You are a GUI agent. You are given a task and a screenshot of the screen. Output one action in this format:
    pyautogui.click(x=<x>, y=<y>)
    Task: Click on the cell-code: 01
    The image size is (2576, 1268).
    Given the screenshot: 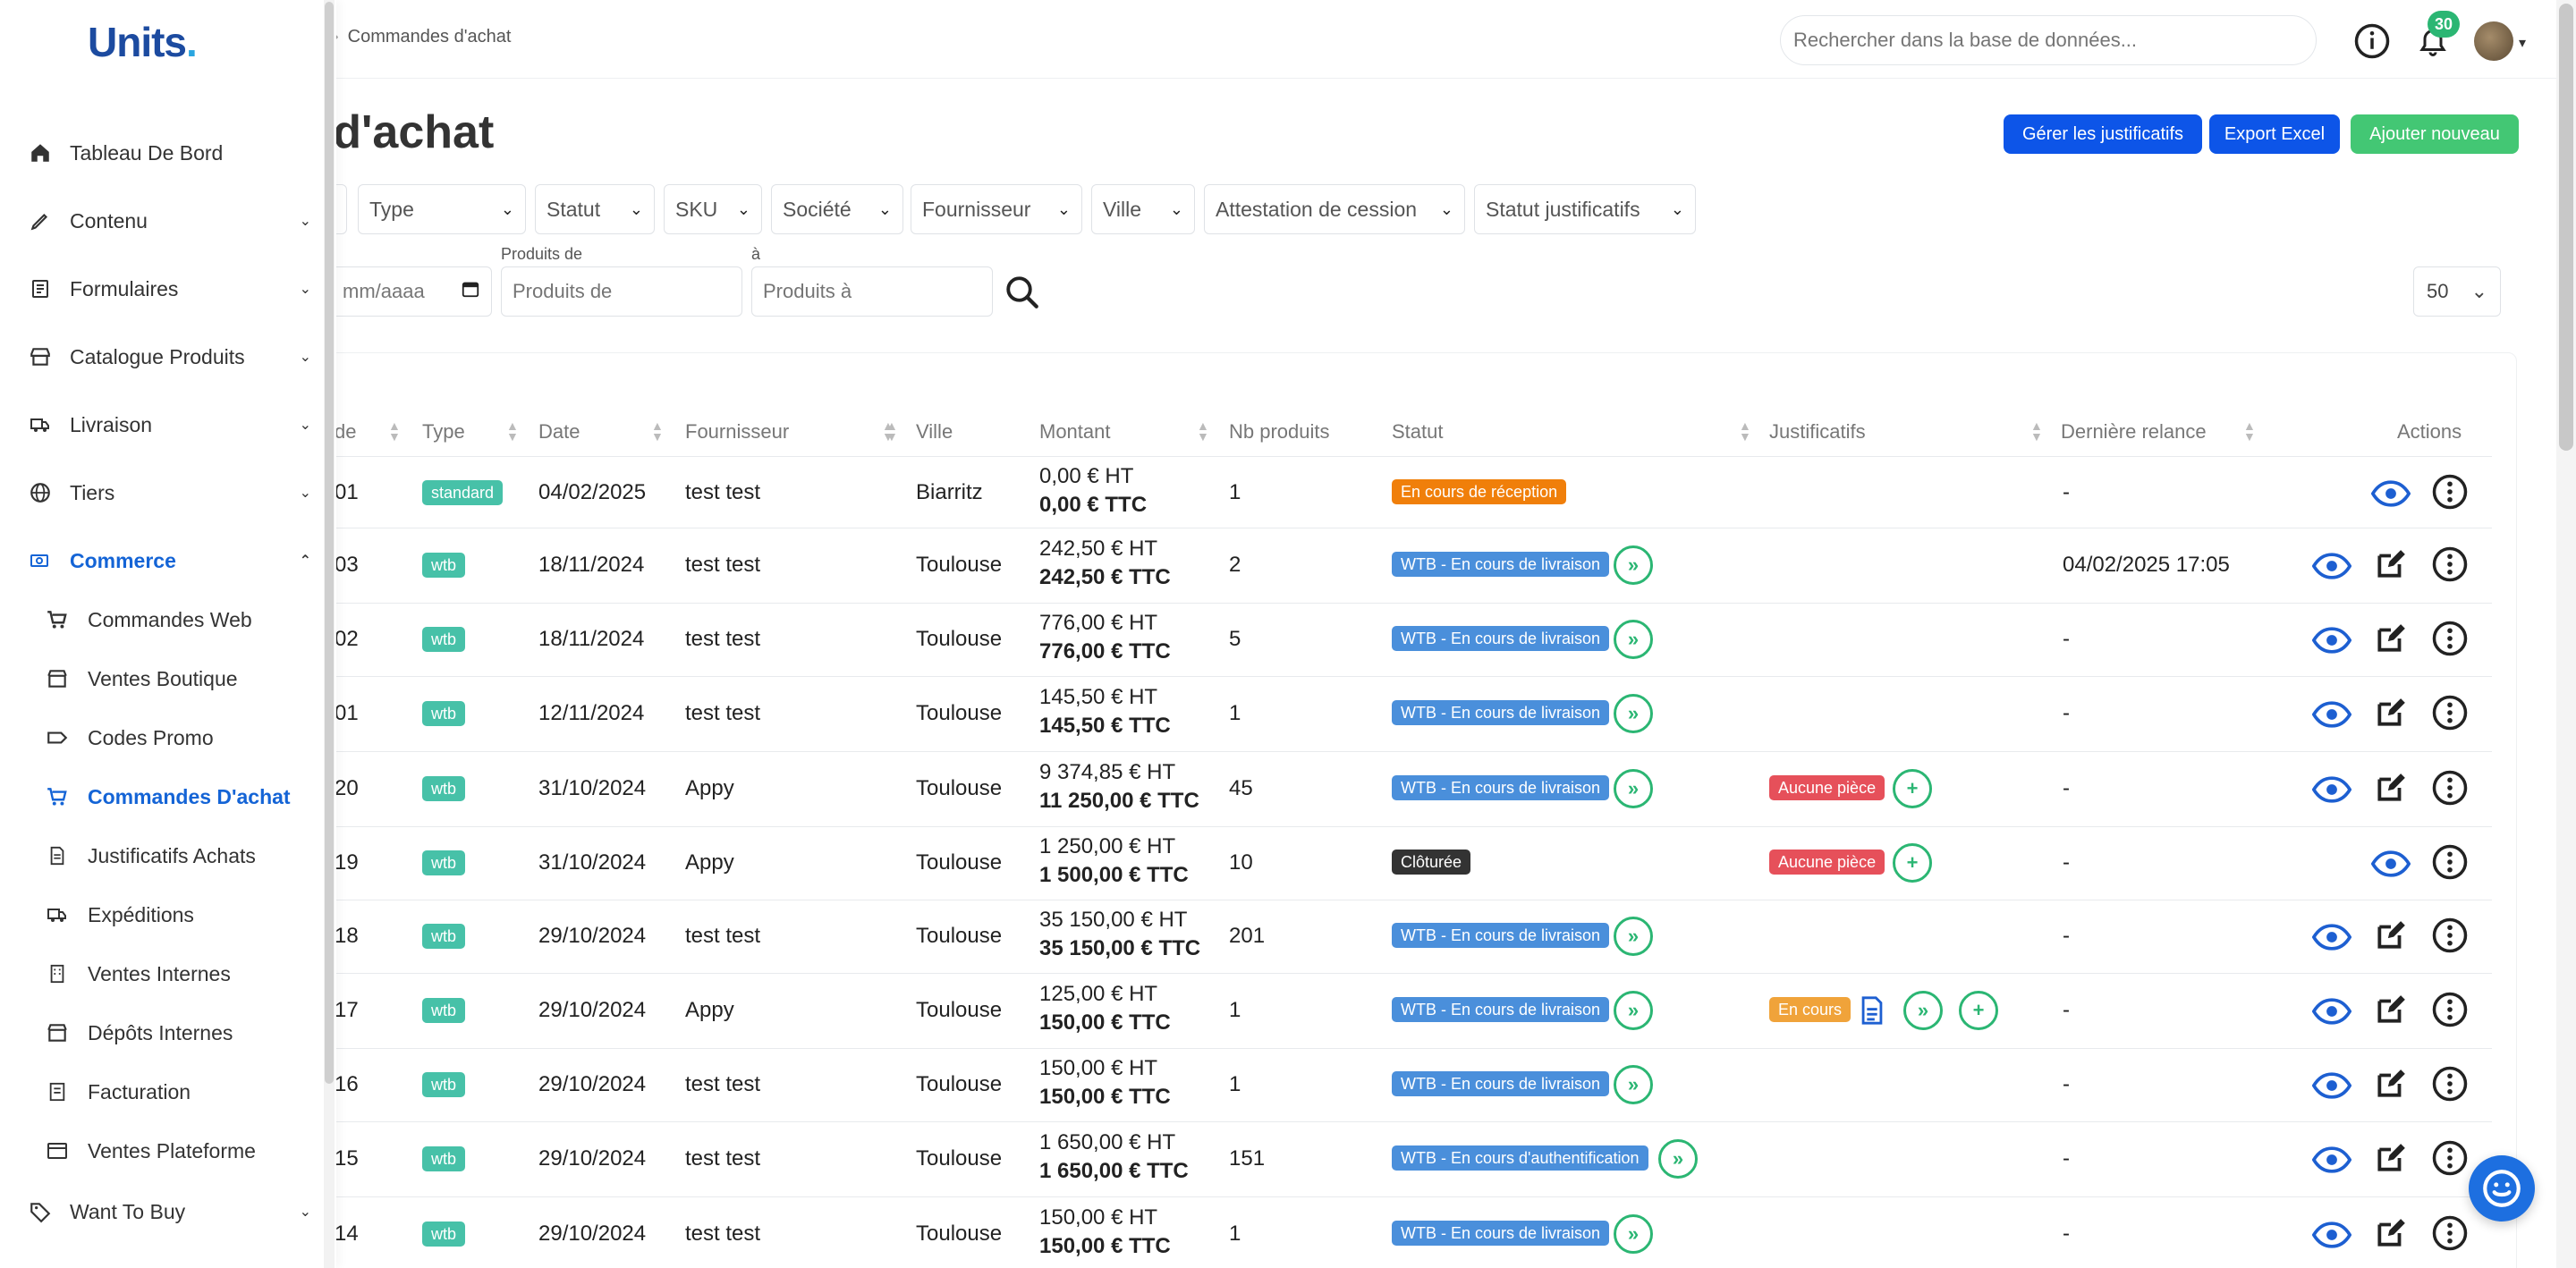 What is the action you would take?
    pyautogui.click(x=347, y=713)
    